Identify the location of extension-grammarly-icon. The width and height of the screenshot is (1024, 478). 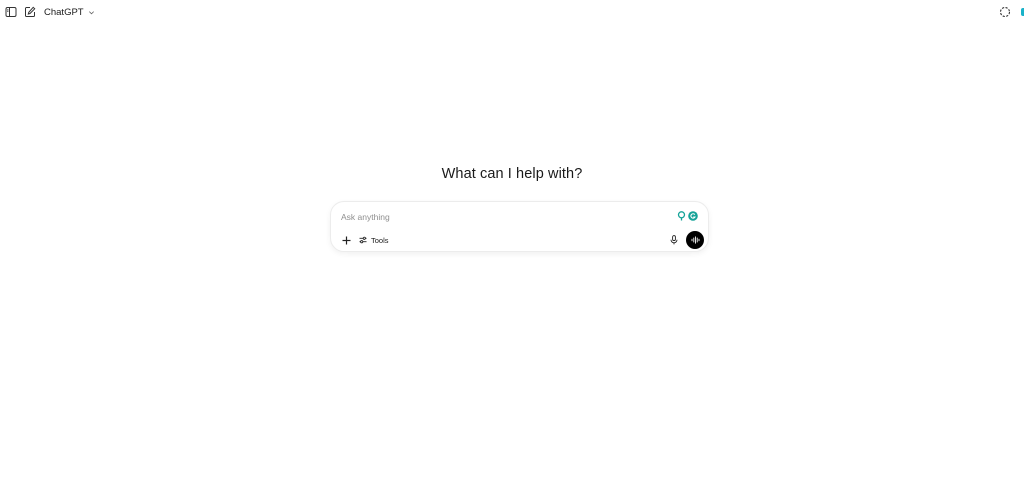
(693, 216).